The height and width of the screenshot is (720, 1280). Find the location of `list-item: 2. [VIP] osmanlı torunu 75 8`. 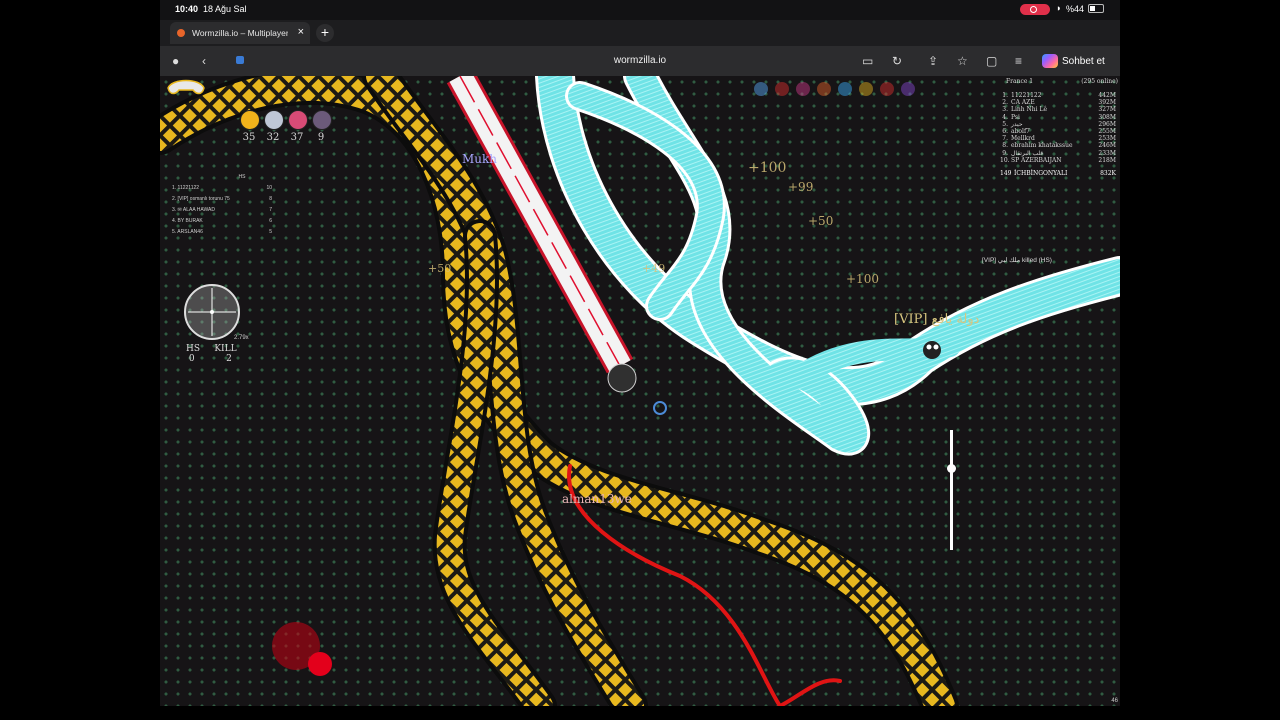

list-item: 2. [VIP] osmanlı torunu 75 8 is located at coordinates (222, 199).